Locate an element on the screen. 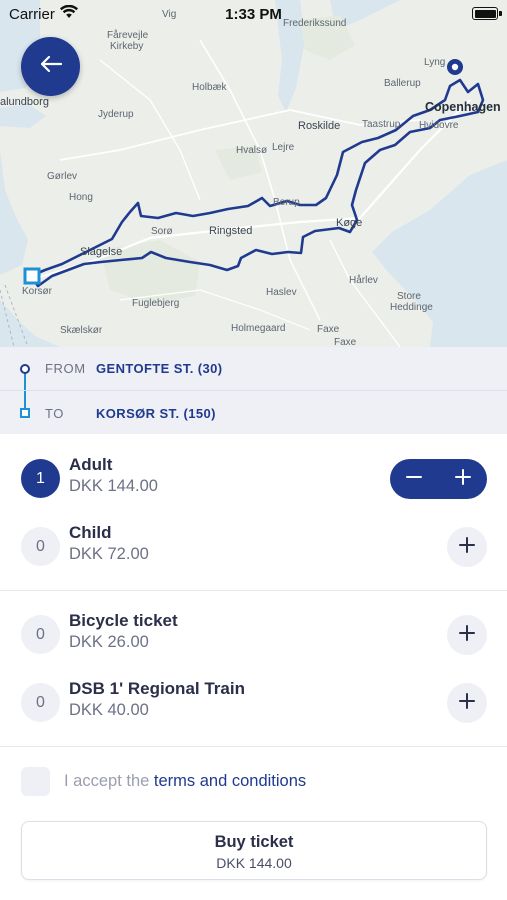 The width and height of the screenshot is (507, 900). increase-button is located at coordinates (463, 479).